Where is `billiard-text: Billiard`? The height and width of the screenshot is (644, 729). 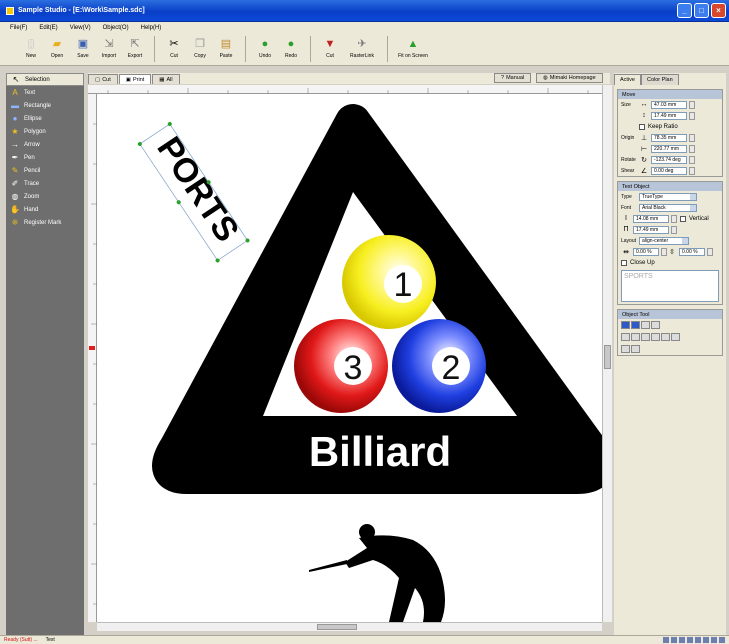
billiard-text: Billiard is located at coordinates (380, 451).